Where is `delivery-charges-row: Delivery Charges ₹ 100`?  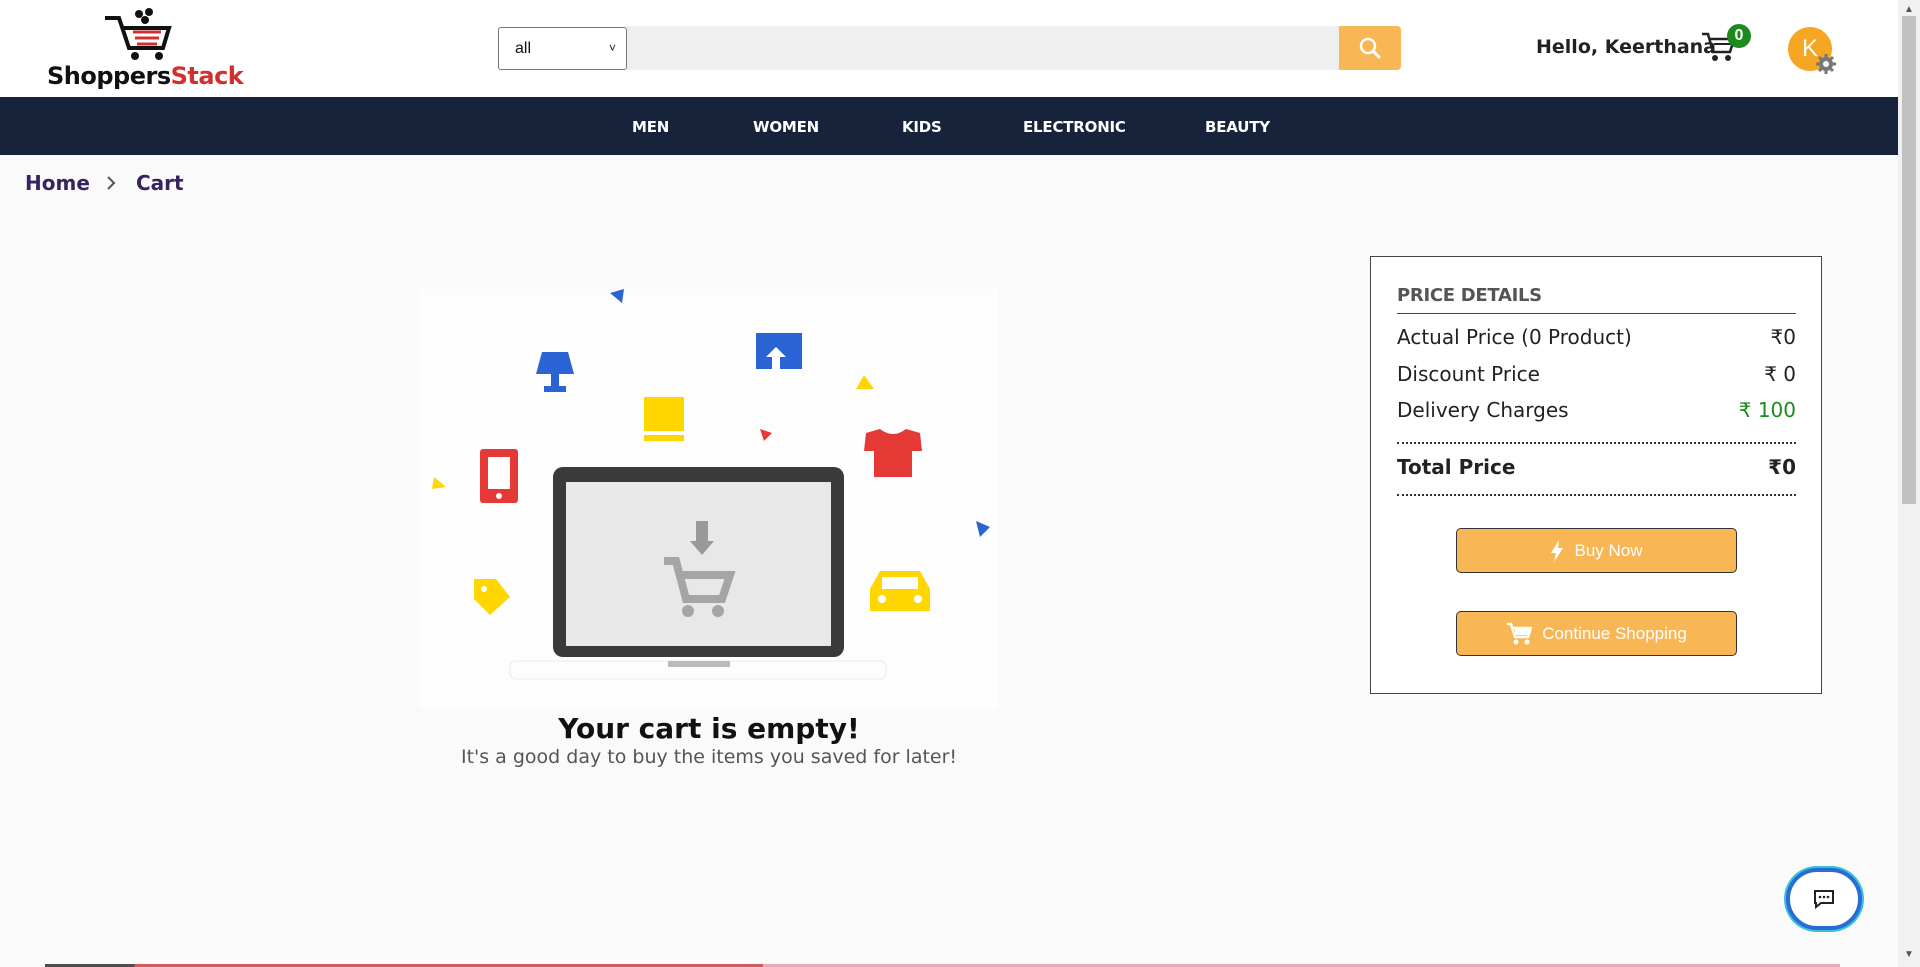 delivery-charges-row: Delivery Charges ₹ 100 is located at coordinates (1596, 410).